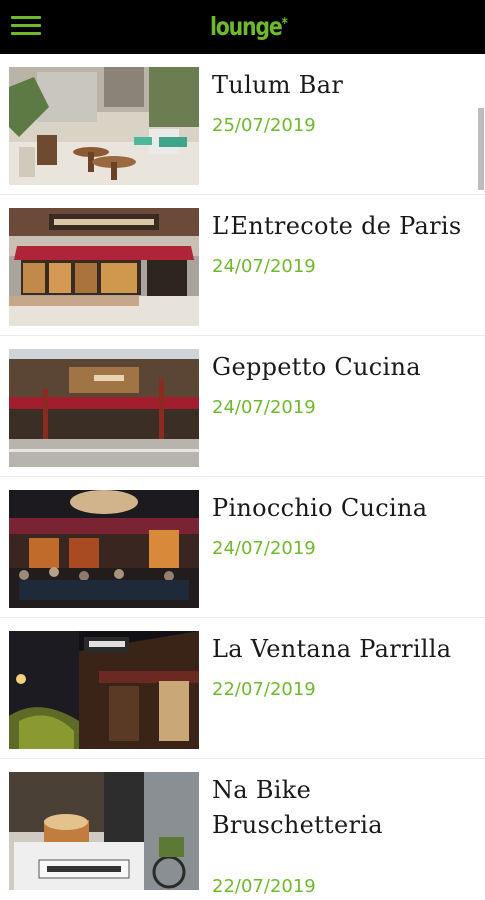  Describe the element at coordinates (320, 508) in the screenshot. I see `restaurant-title: Pinocchio Cucina` at that location.